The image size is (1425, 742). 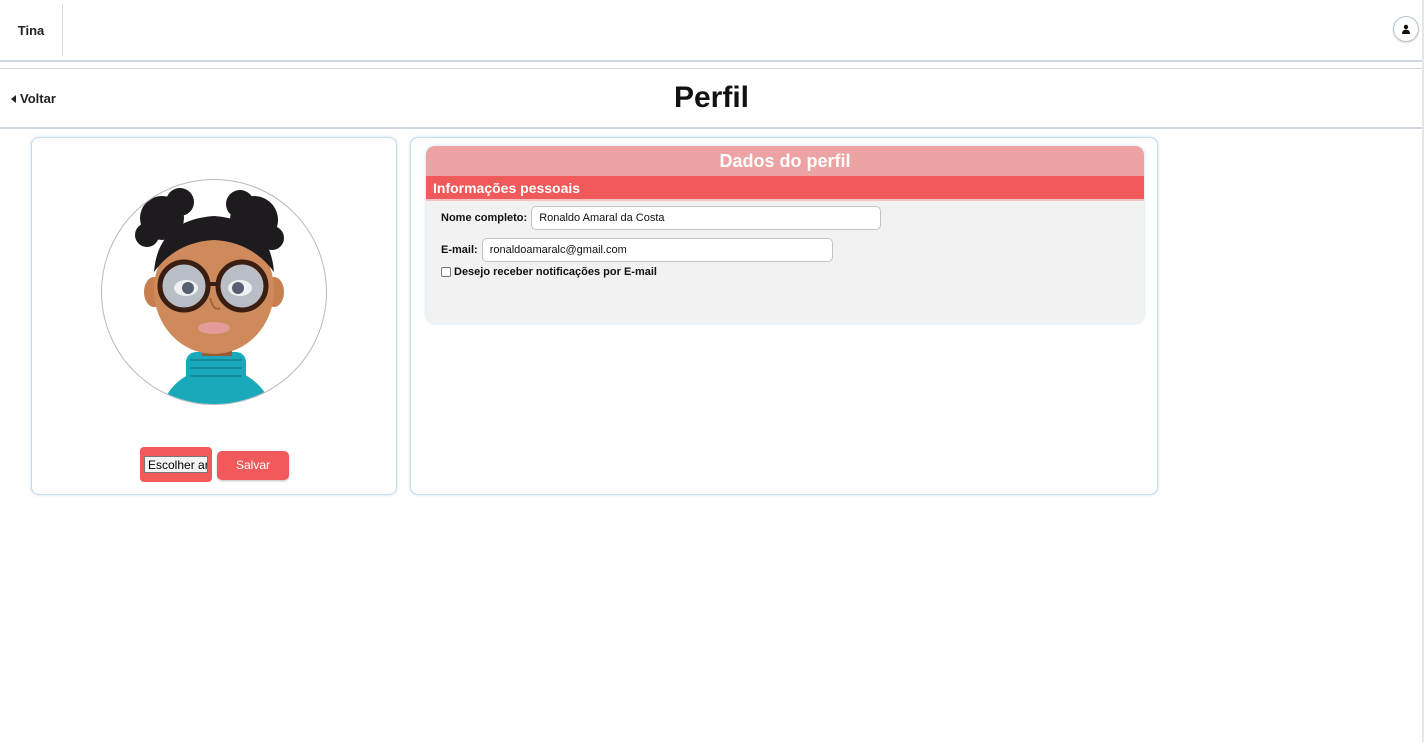 I want to click on page-title: Perfil, so click(x=711, y=97).